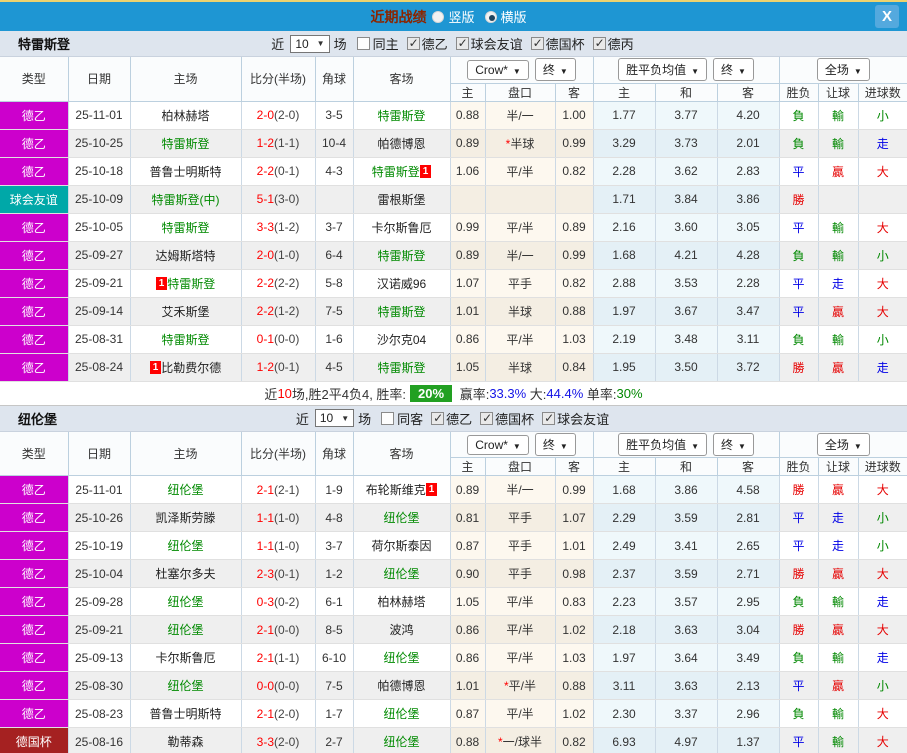 The image size is (907, 753). Describe the element at coordinates (574, 629) in the screenshot. I see `away-odds-cell: 1.02` at that location.